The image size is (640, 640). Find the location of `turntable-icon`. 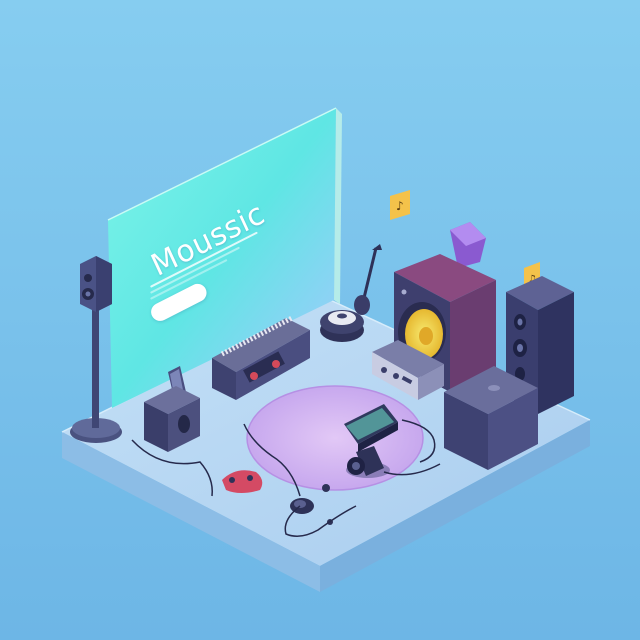

turntable-icon is located at coordinates (342, 326).